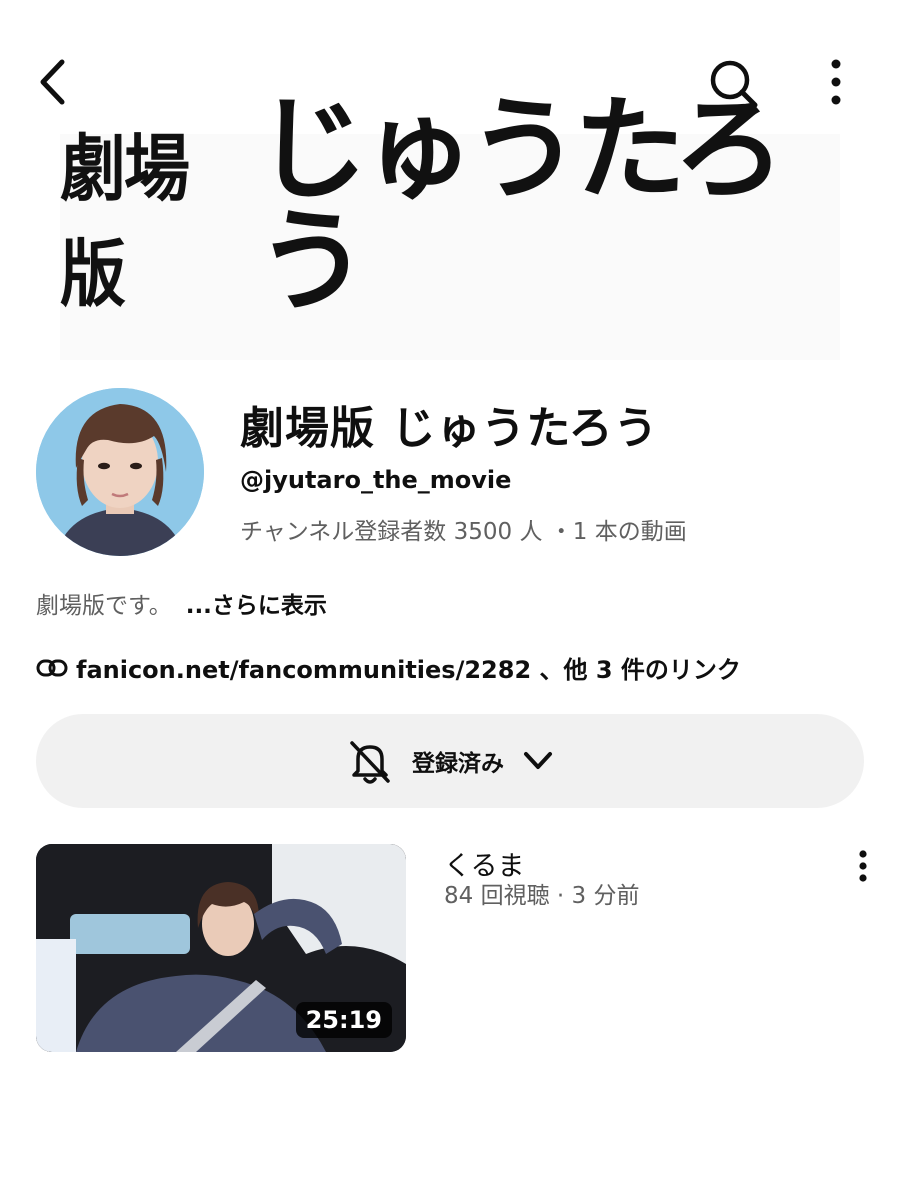 The height and width of the screenshot is (1200, 900). I want to click on video-more-button, so click(863, 866).